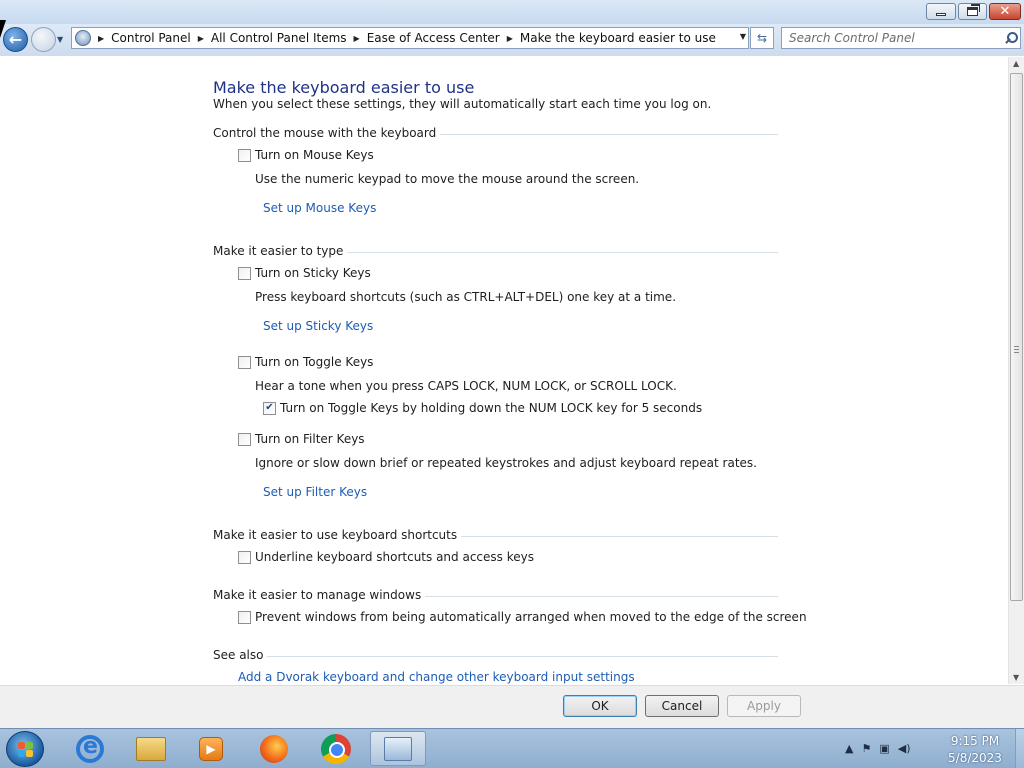 The width and height of the screenshot is (1024, 768). I want to click on mouse-keys-checkbox, so click(244, 155).